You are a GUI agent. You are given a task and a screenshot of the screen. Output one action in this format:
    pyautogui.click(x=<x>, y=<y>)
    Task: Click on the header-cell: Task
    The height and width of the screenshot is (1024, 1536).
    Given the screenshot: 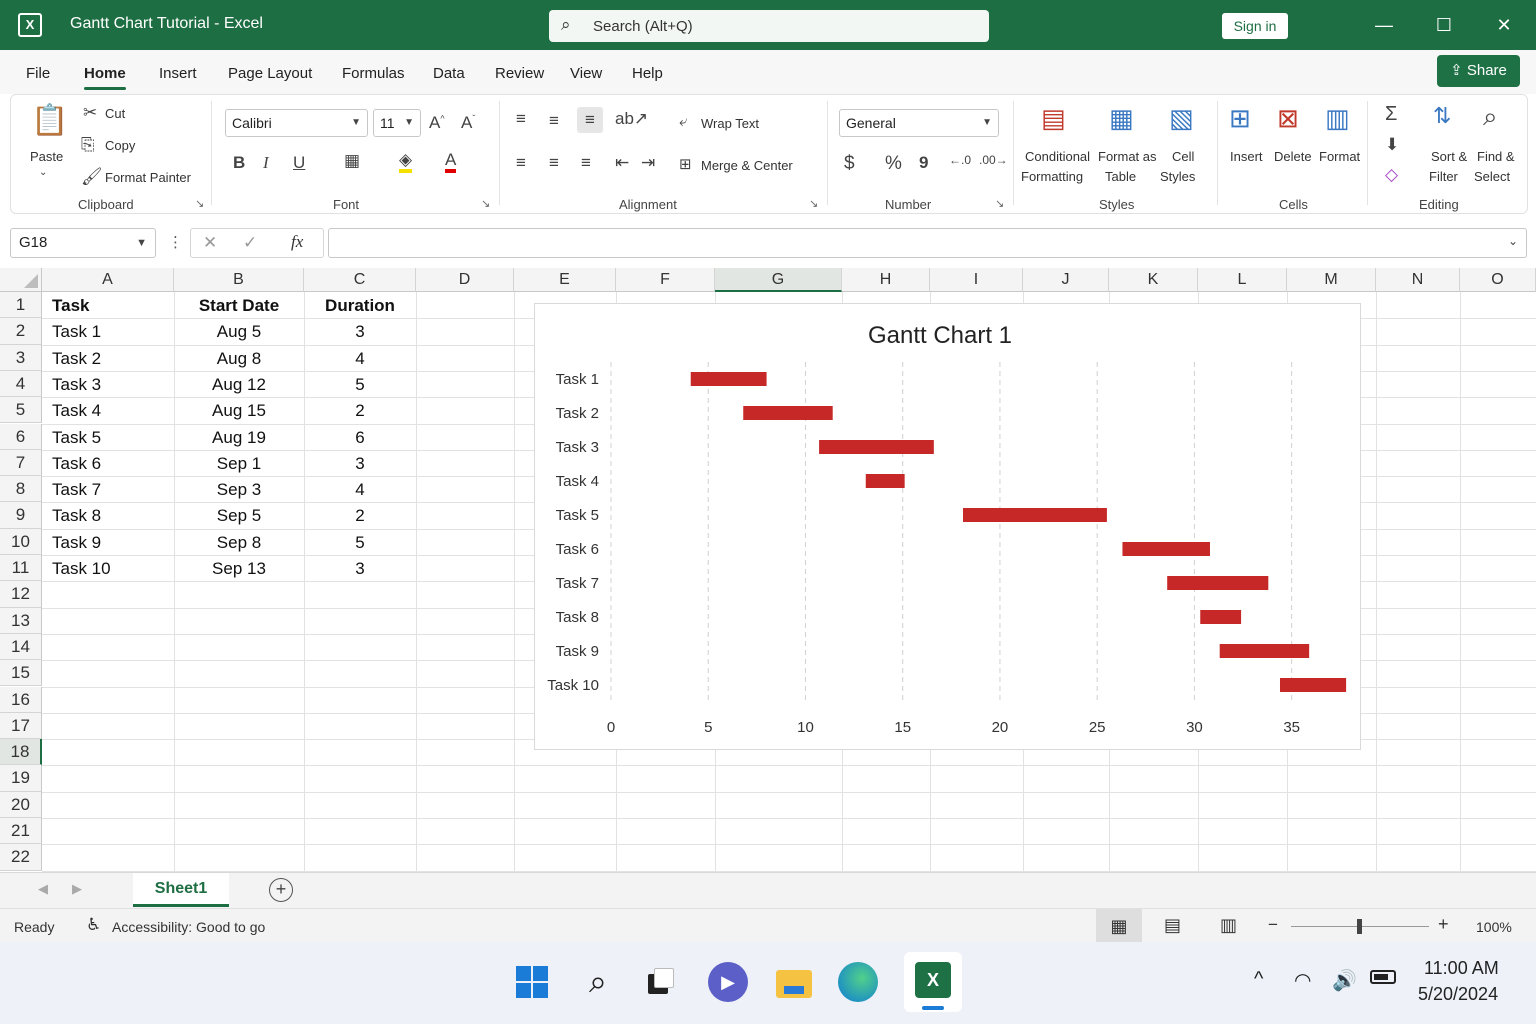 What is the action you would take?
    pyautogui.click(x=71, y=306)
    